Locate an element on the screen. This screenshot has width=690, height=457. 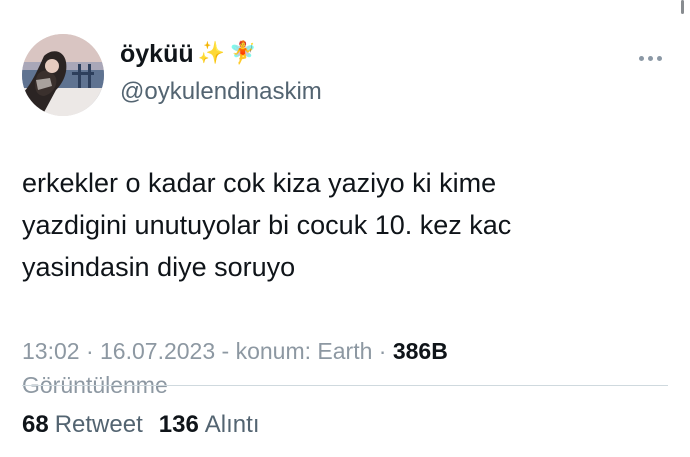
quotes-label: Alıntı is located at coordinates (232, 424).